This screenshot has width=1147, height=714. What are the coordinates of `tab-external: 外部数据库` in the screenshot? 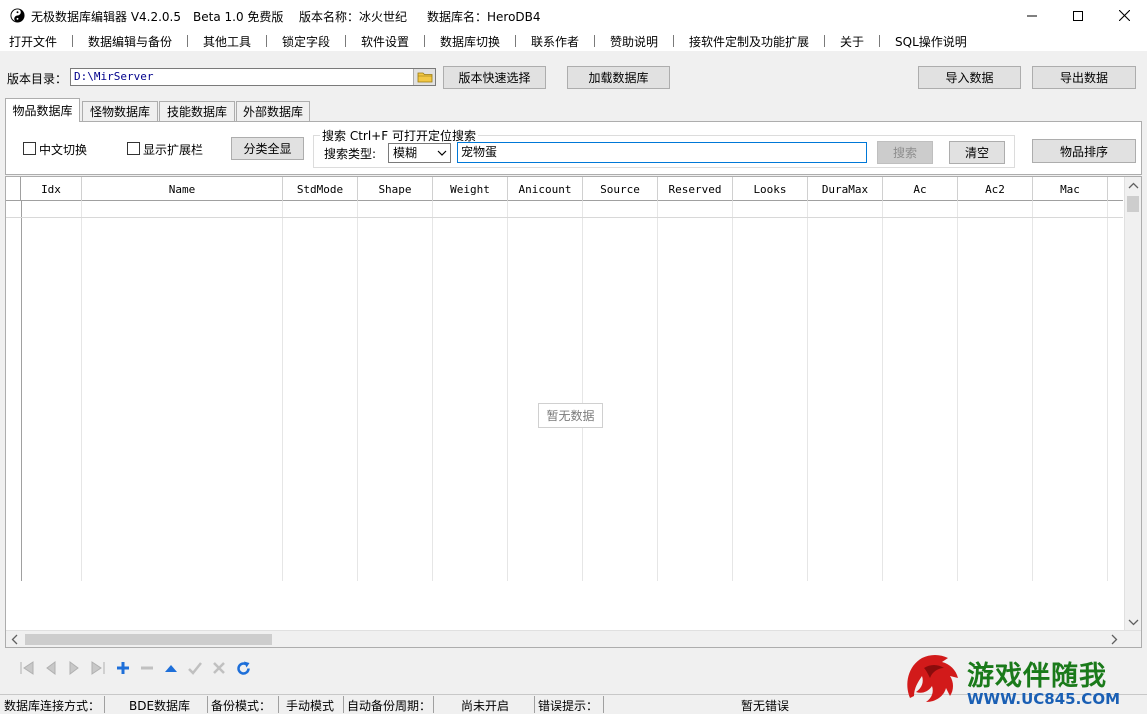 It's located at (273, 111).